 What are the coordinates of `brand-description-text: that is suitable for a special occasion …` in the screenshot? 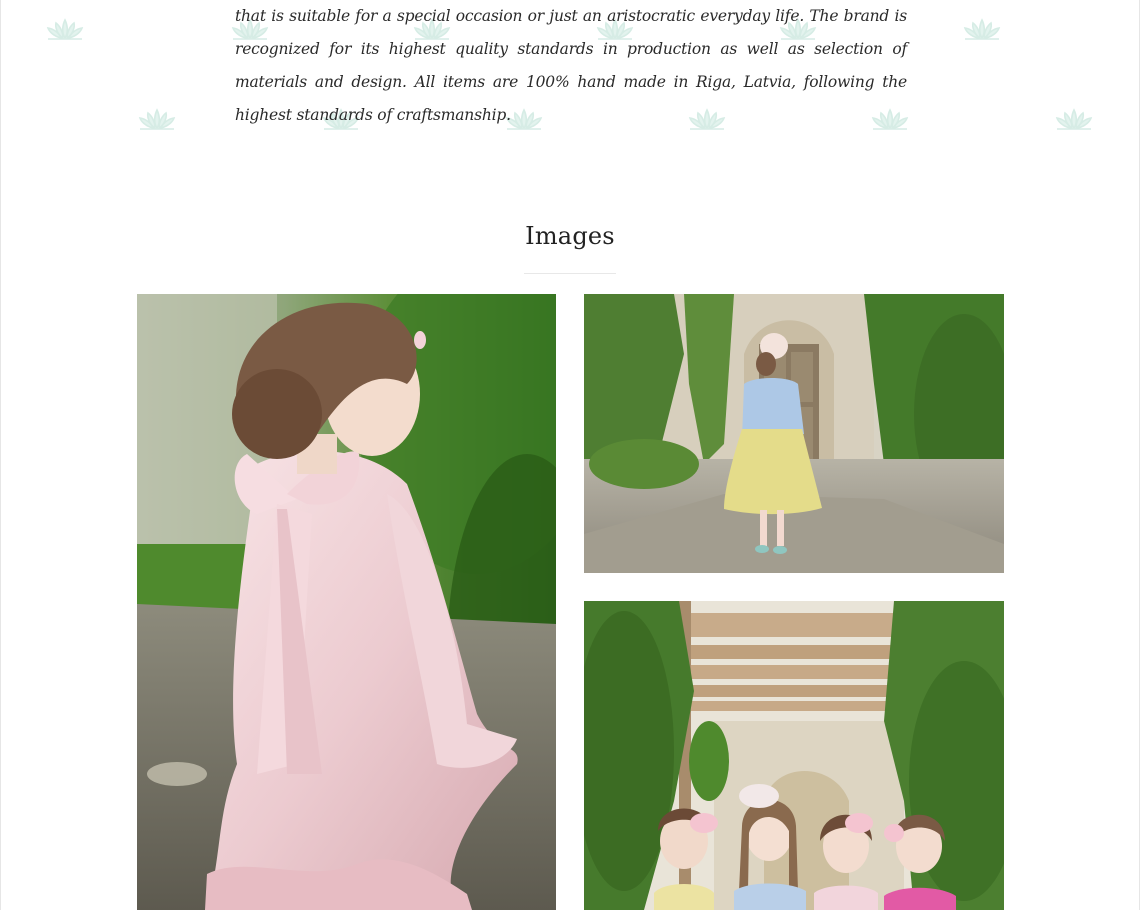 It's located at (571, 65).